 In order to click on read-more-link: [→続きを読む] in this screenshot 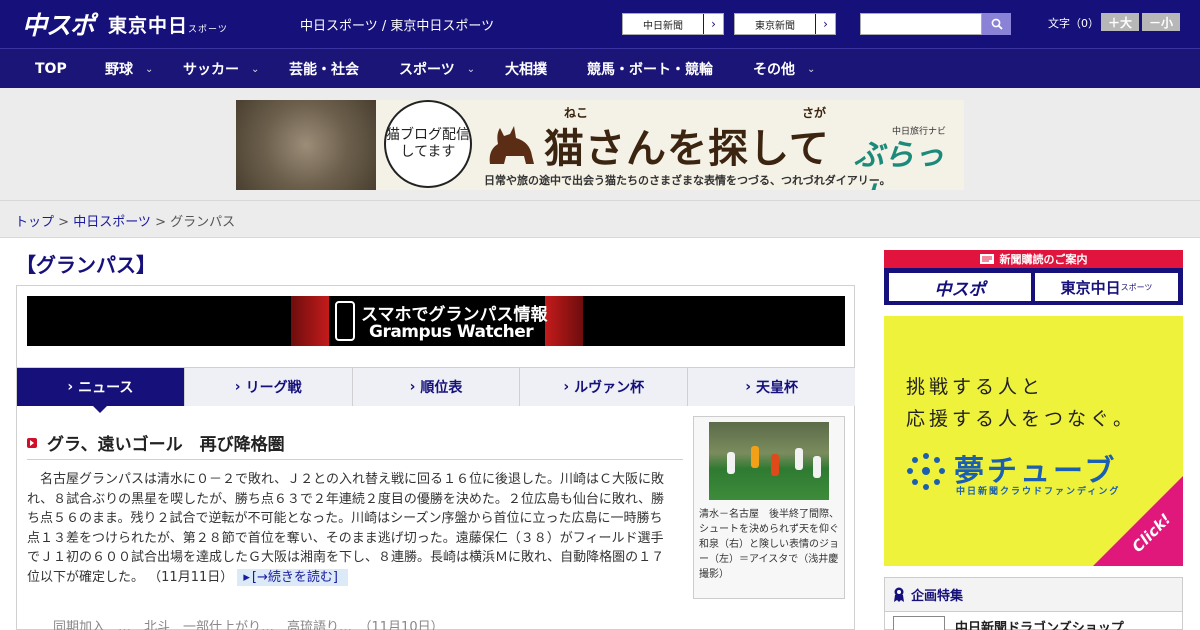, I will do `click(292, 577)`.